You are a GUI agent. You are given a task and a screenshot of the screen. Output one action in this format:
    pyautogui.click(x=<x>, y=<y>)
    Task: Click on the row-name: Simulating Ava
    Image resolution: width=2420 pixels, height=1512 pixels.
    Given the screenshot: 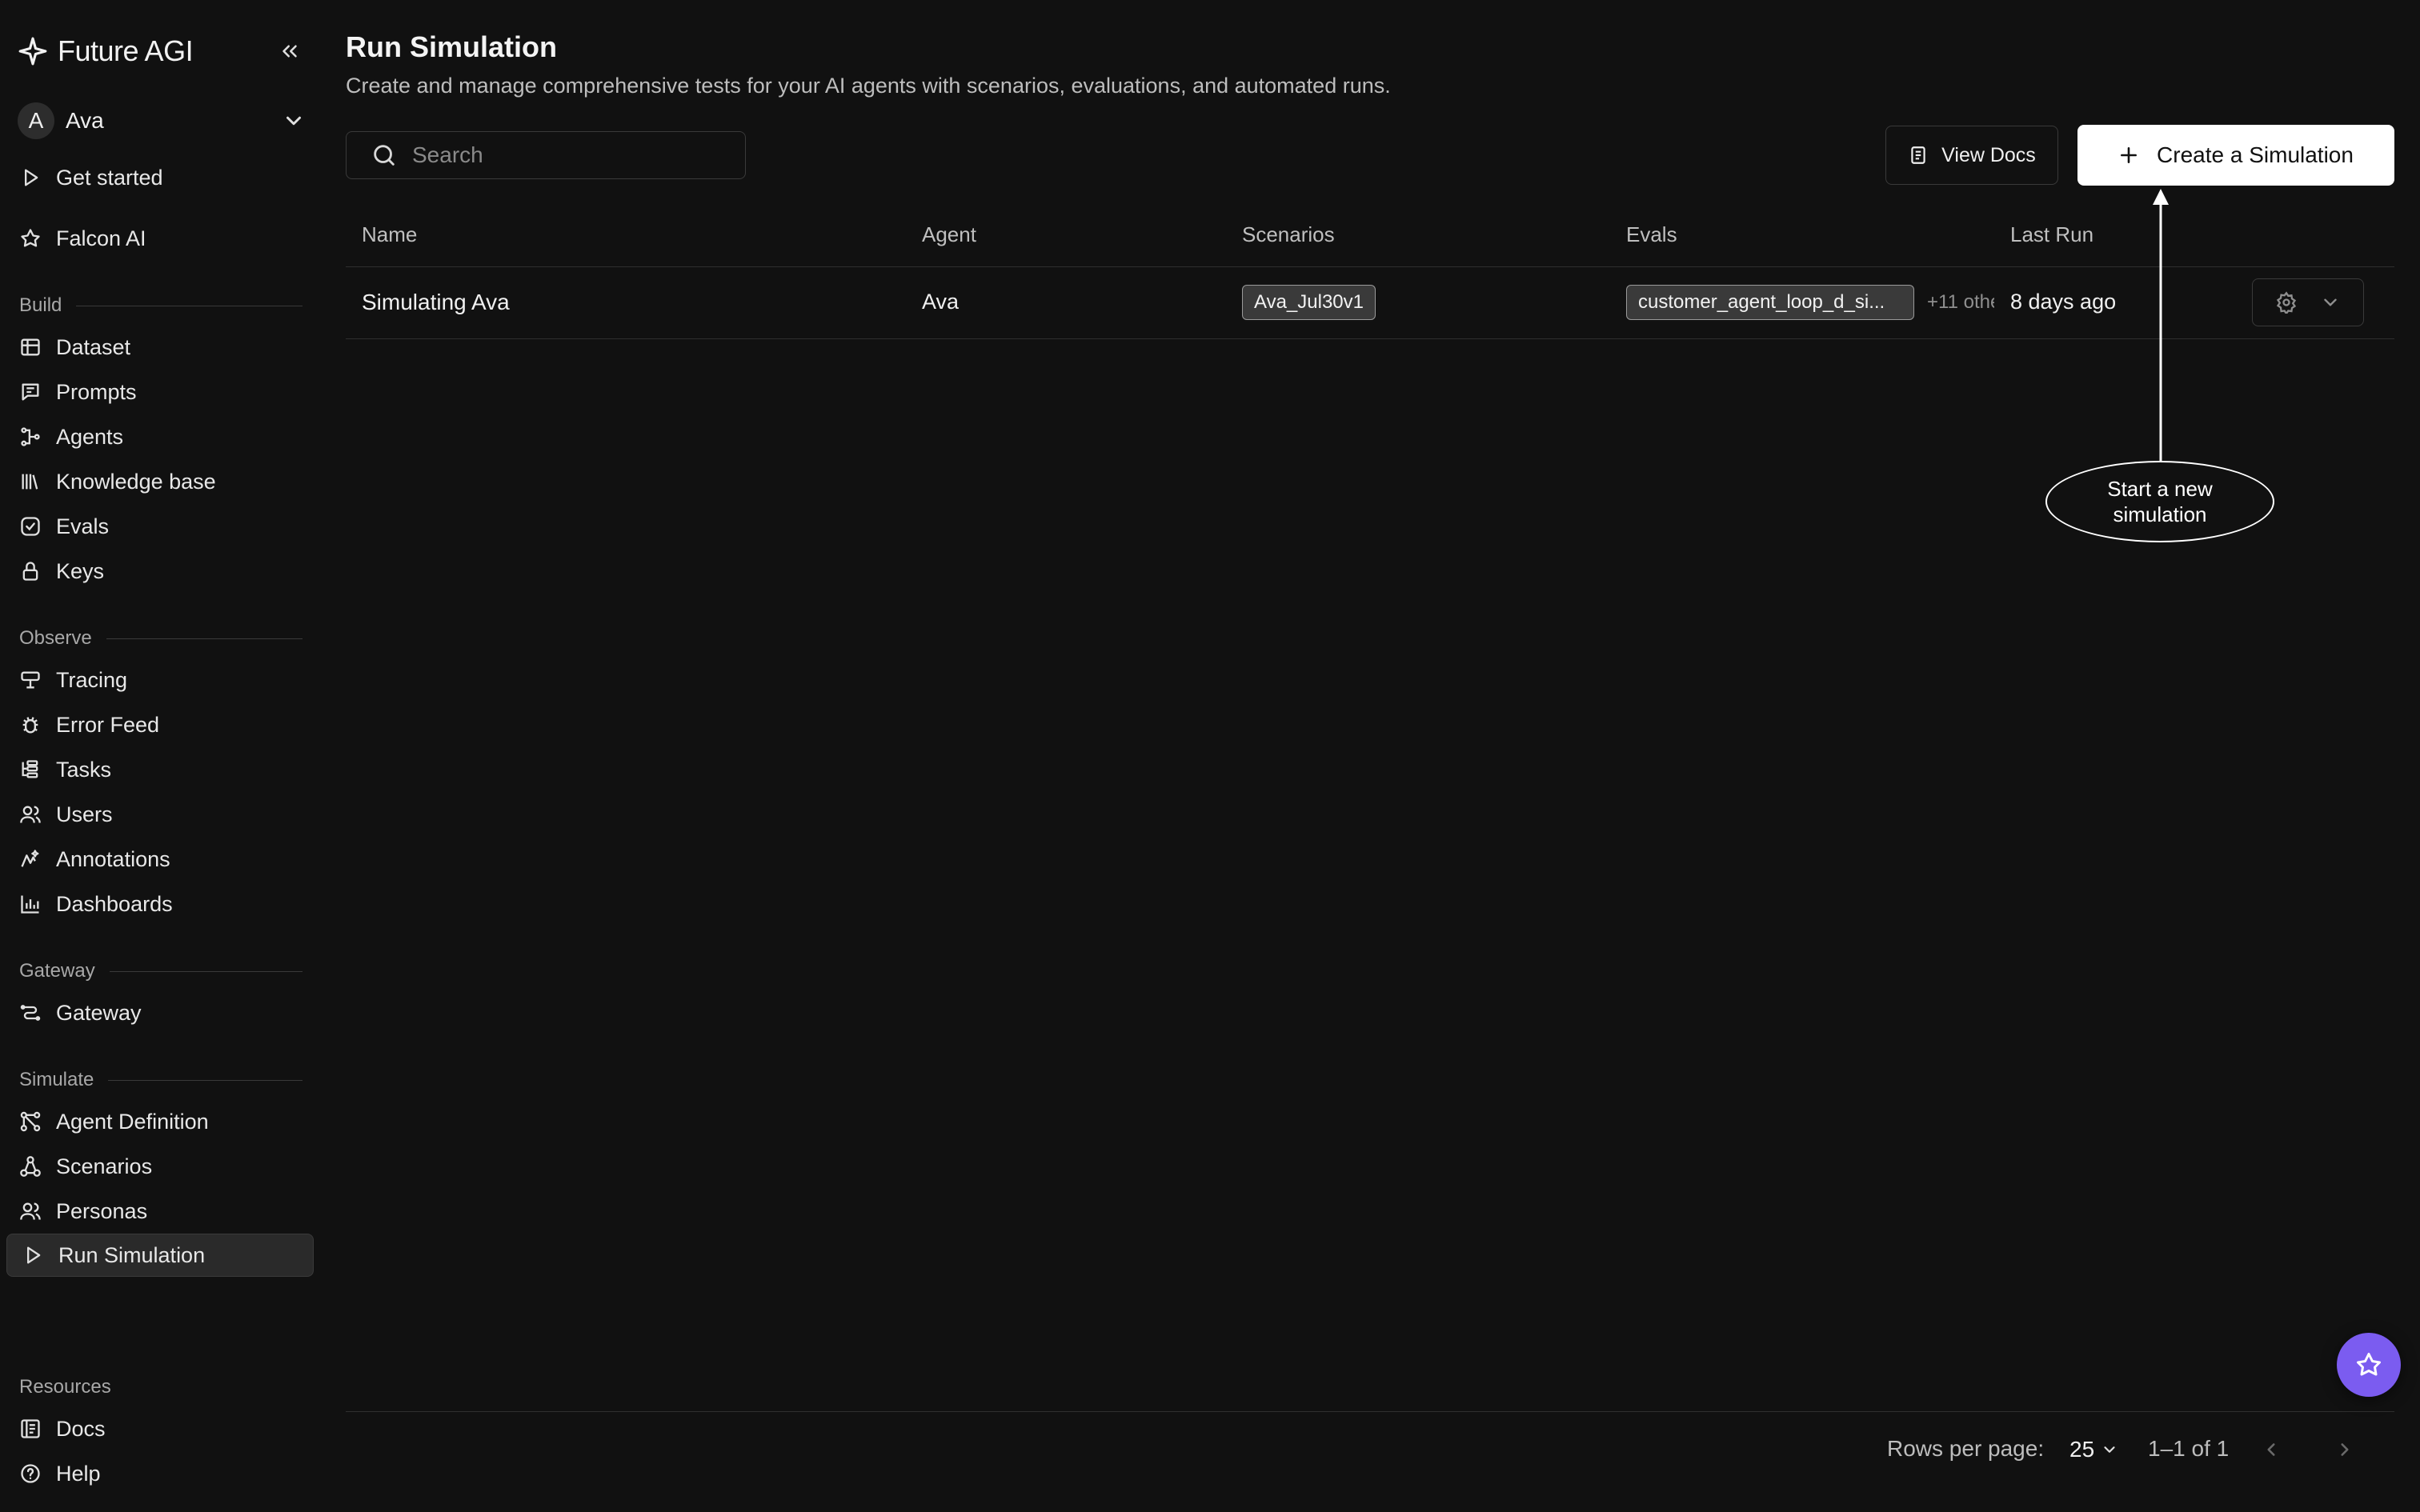 What is the action you would take?
    pyautogui.click(x=436, y=302)
    